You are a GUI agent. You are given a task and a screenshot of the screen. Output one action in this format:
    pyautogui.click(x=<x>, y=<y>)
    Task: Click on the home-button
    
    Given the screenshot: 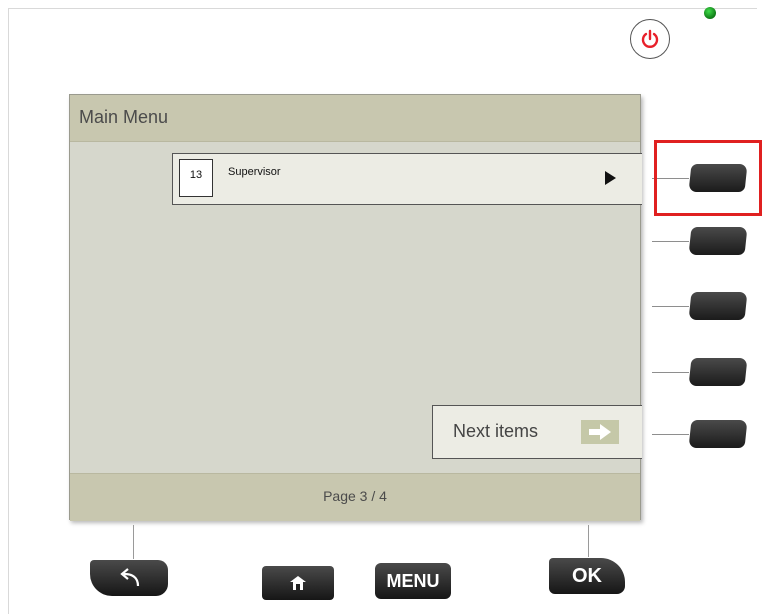 What is the action you would take?
    pyautogui.click(x=298, y=583)
    